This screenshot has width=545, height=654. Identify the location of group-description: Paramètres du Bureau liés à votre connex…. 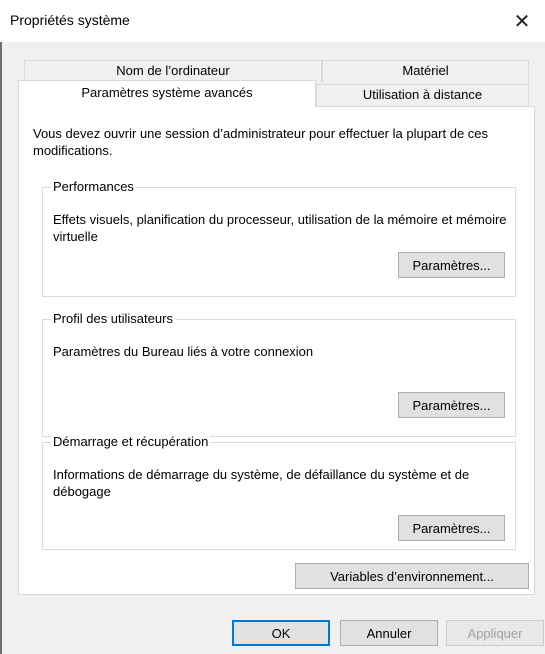
(183, 351).